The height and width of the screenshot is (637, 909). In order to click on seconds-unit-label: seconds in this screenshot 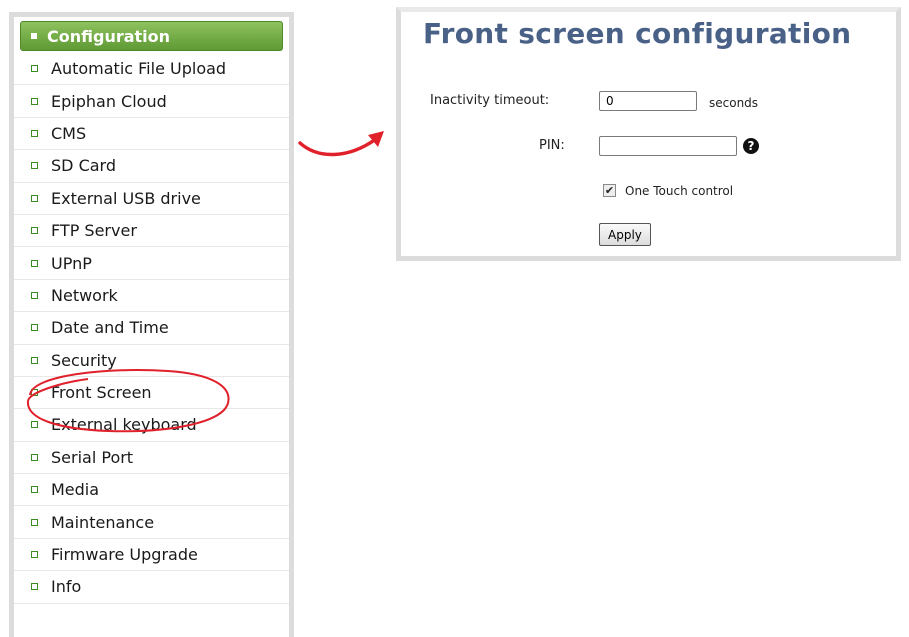, I will do `click(734, 103)`.